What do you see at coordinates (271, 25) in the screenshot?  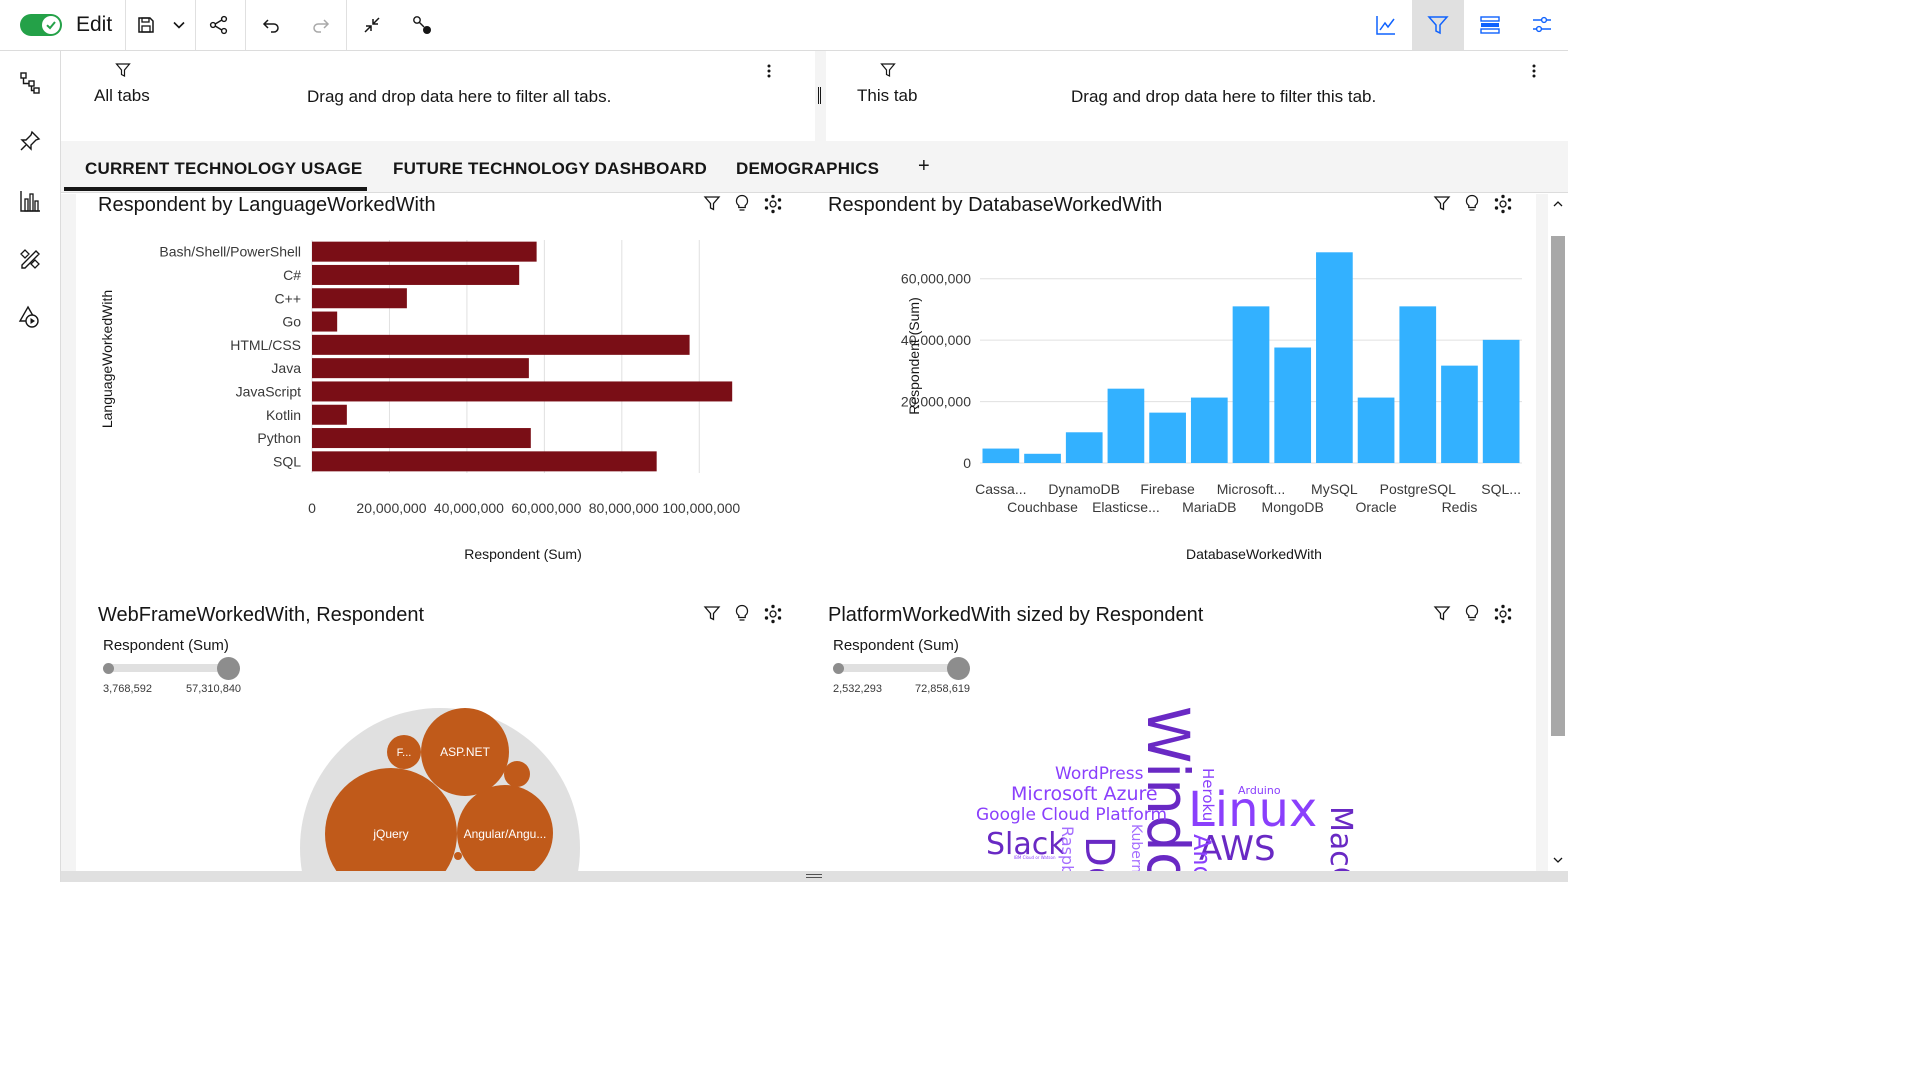 I see `undo-icon` at bounding box center [271, 25].